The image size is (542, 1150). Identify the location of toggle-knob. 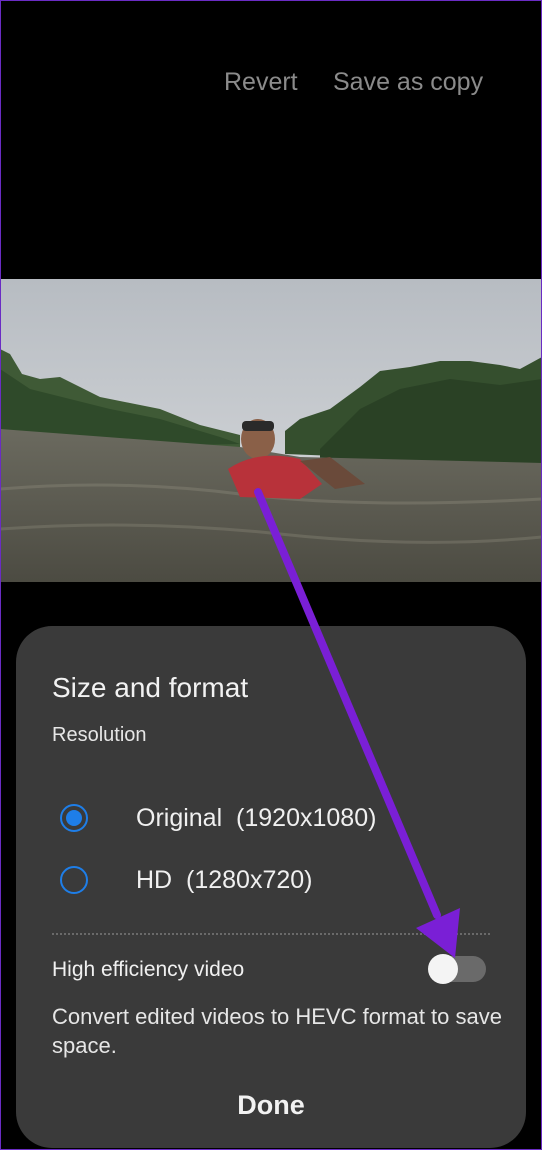
(443, 969).